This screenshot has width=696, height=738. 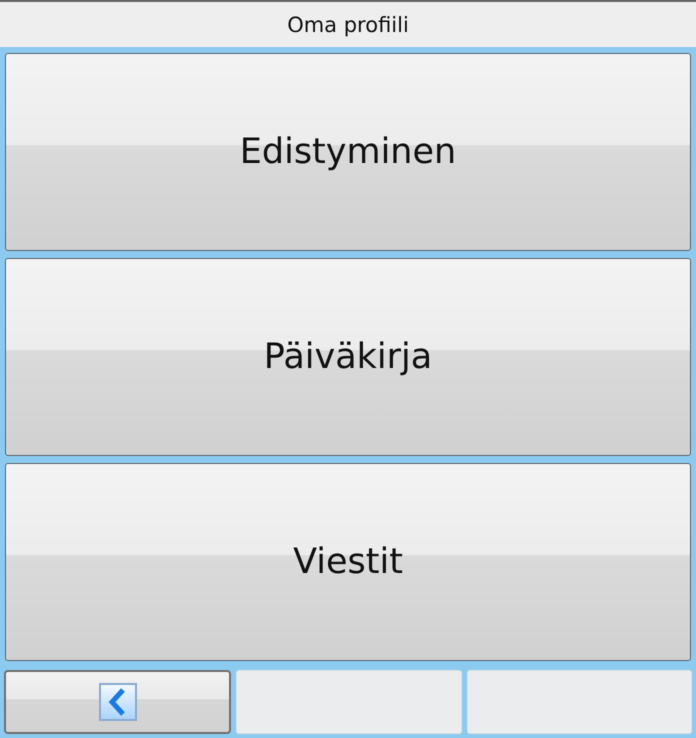 What do you see at coordinates (348, 24) in the screenshot?
I see `page-title: Oma profiili` at bounding box center [348, 24].